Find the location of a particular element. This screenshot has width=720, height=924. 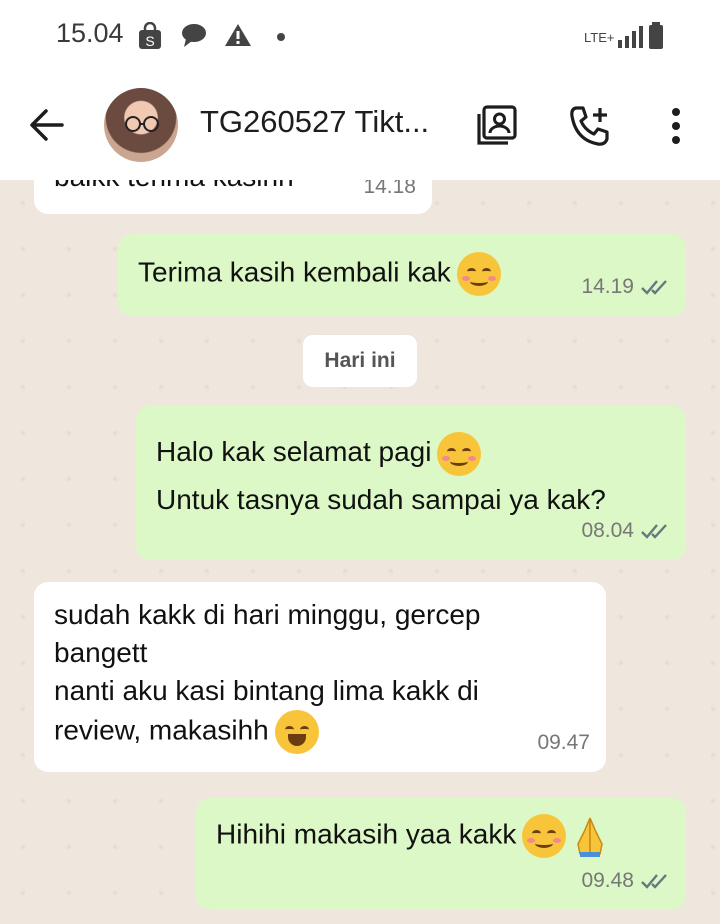

add-call-icon is located at coordinates (590, 126).